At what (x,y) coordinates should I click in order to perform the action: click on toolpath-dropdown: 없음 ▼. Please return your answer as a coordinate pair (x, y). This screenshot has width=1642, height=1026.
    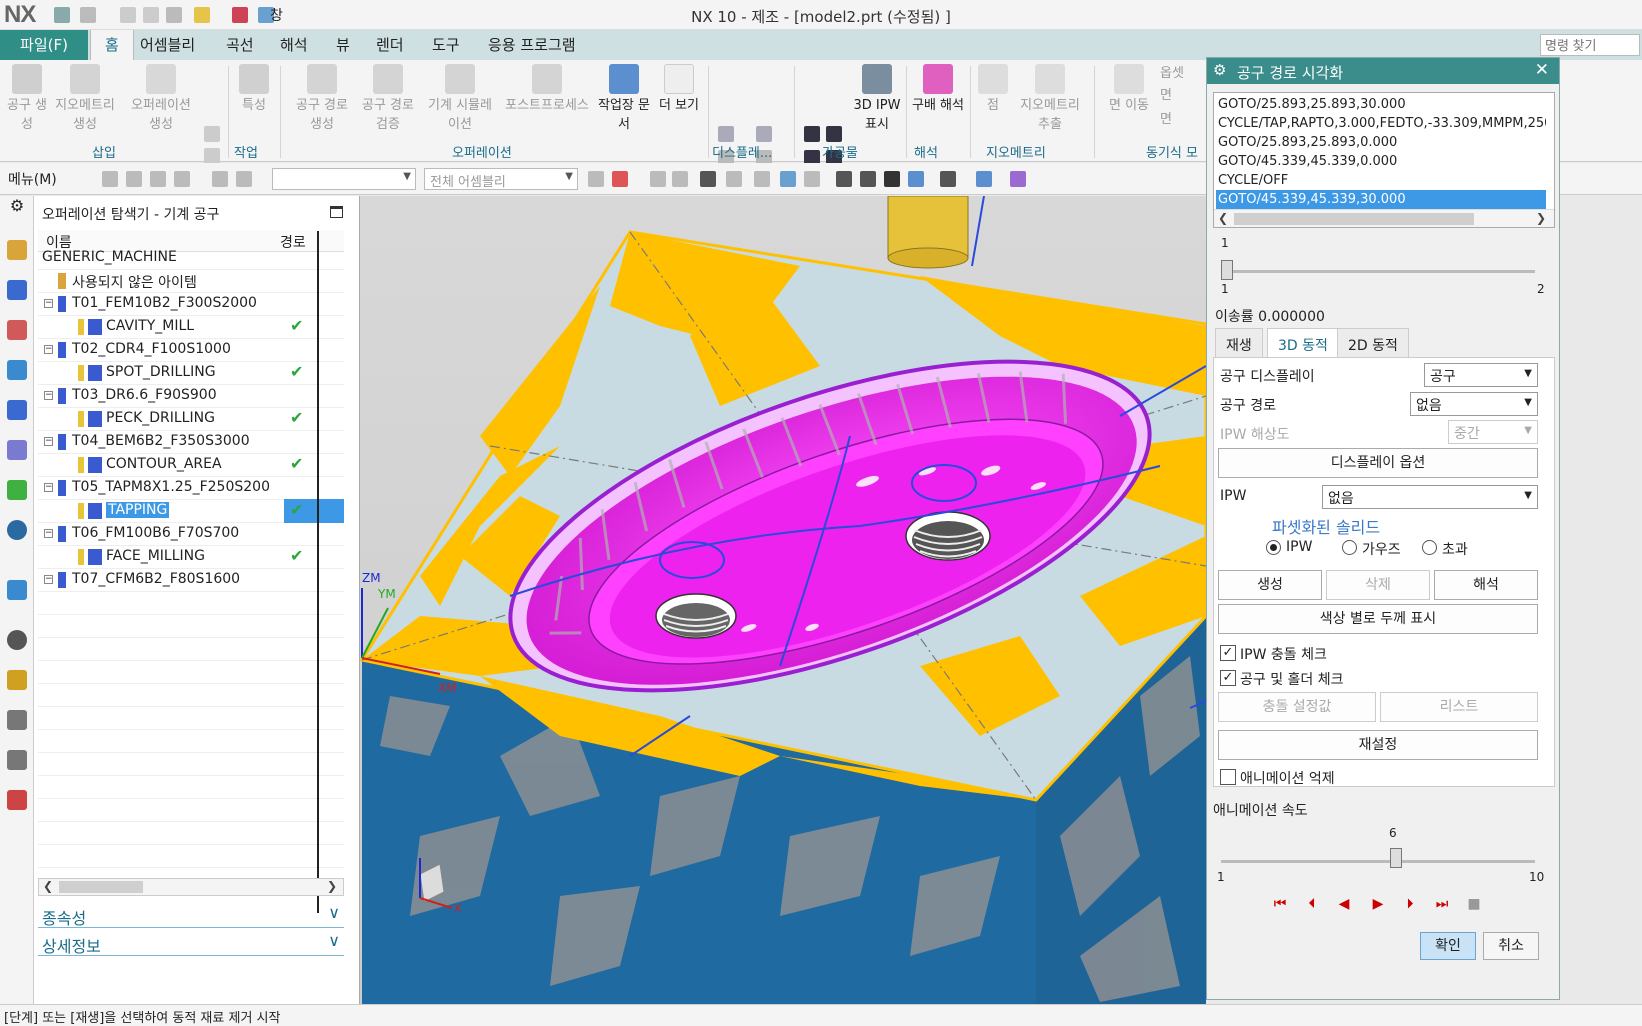
    Looking at the image, I should click on (1474, 404).